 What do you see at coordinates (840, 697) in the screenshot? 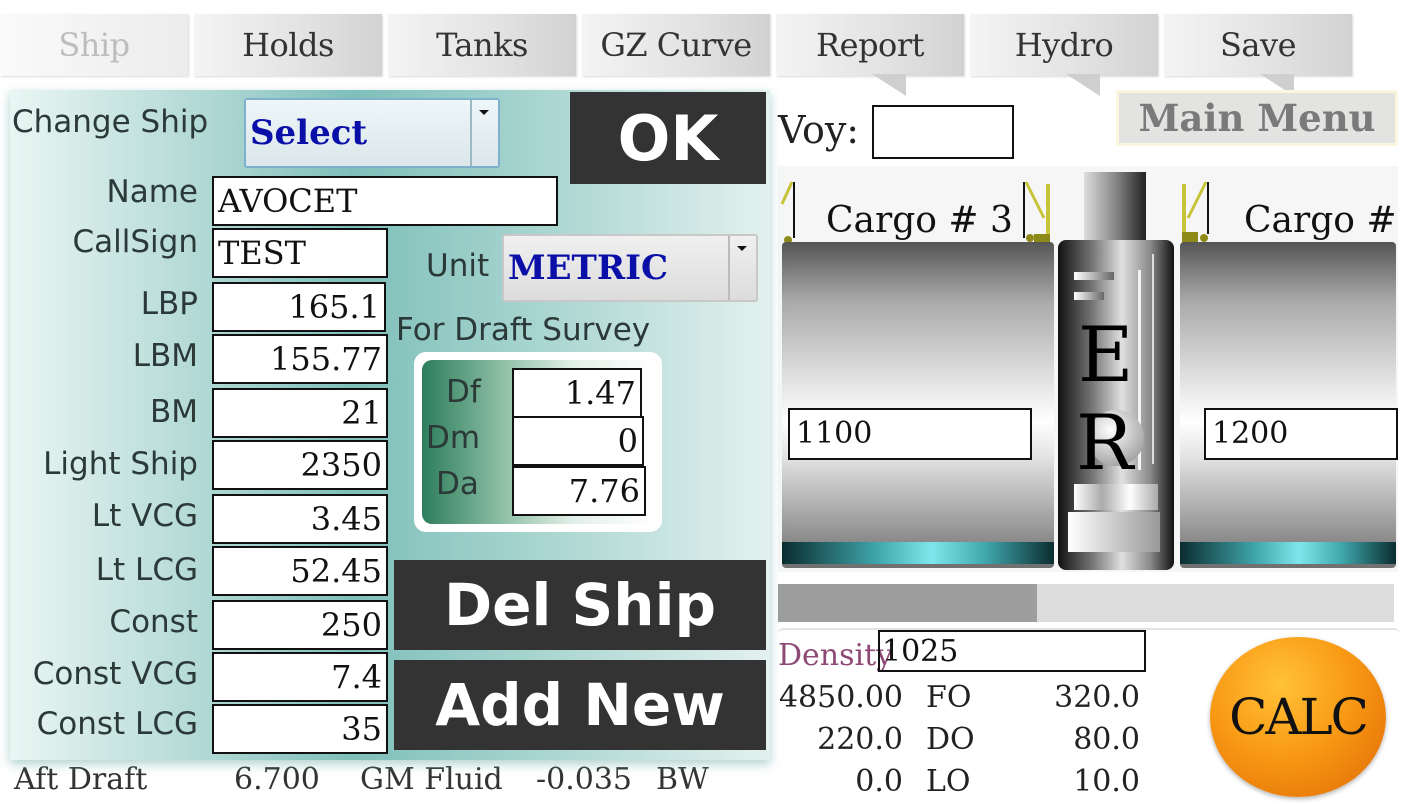
I see `result-value: 4850.00` at bounding box center [840, 697].